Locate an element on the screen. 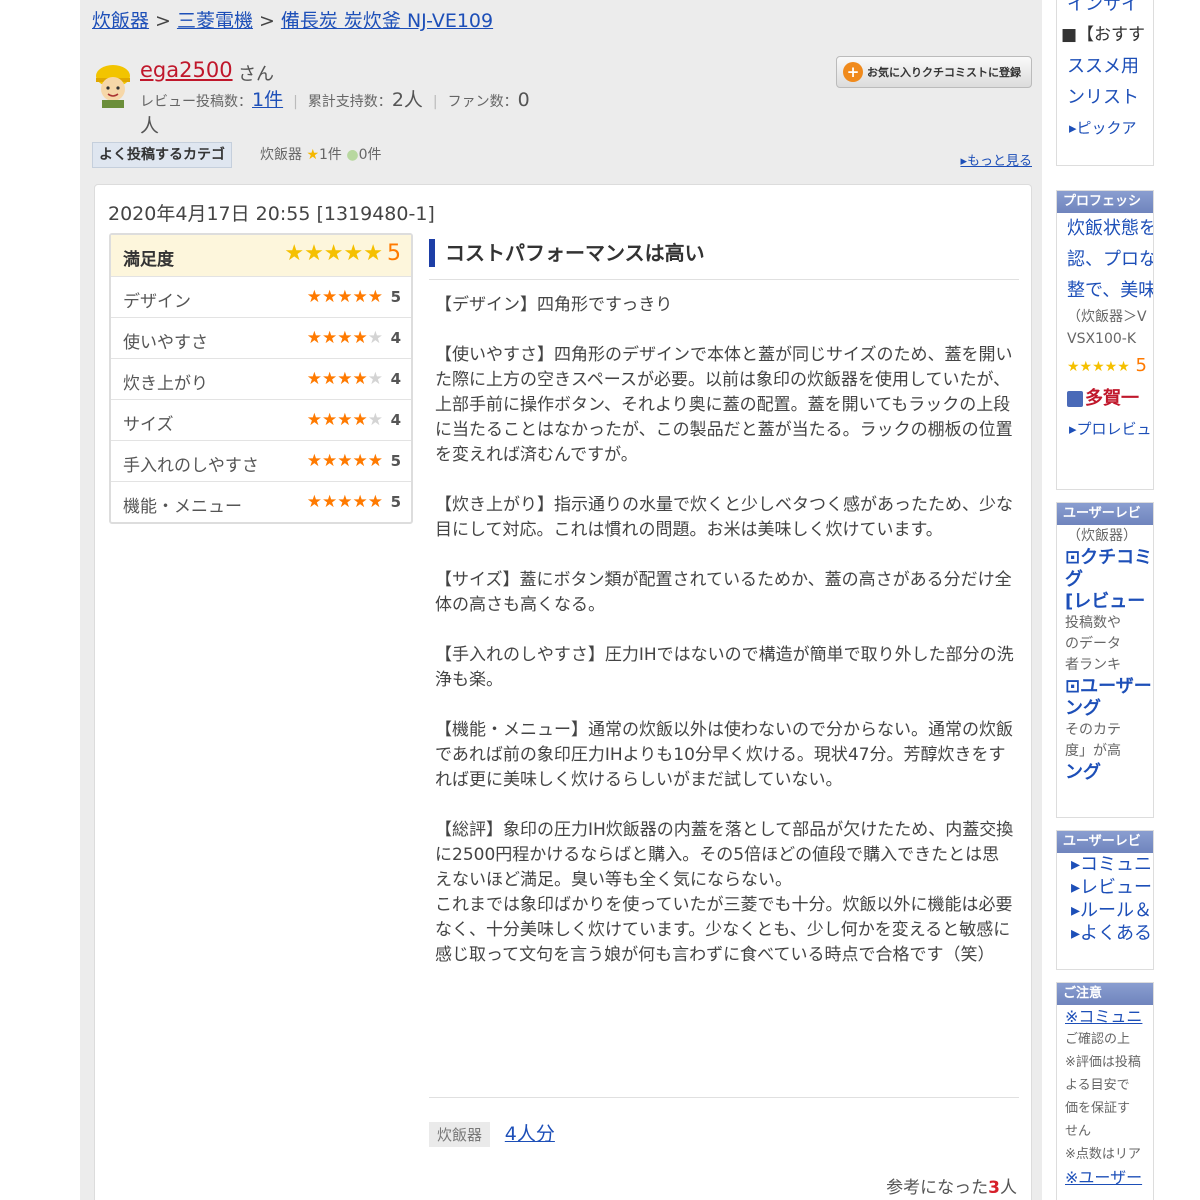 Image resolution: width=1200 pixels, height=1200 pixels. rating-row: デザイン ★★★★★ 5 is located at coordinates (261, 296).